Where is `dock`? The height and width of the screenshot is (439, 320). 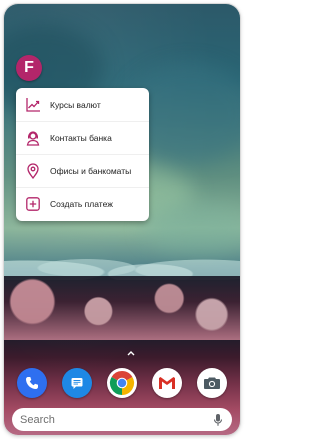
dock is located at coordinates (122, 383).